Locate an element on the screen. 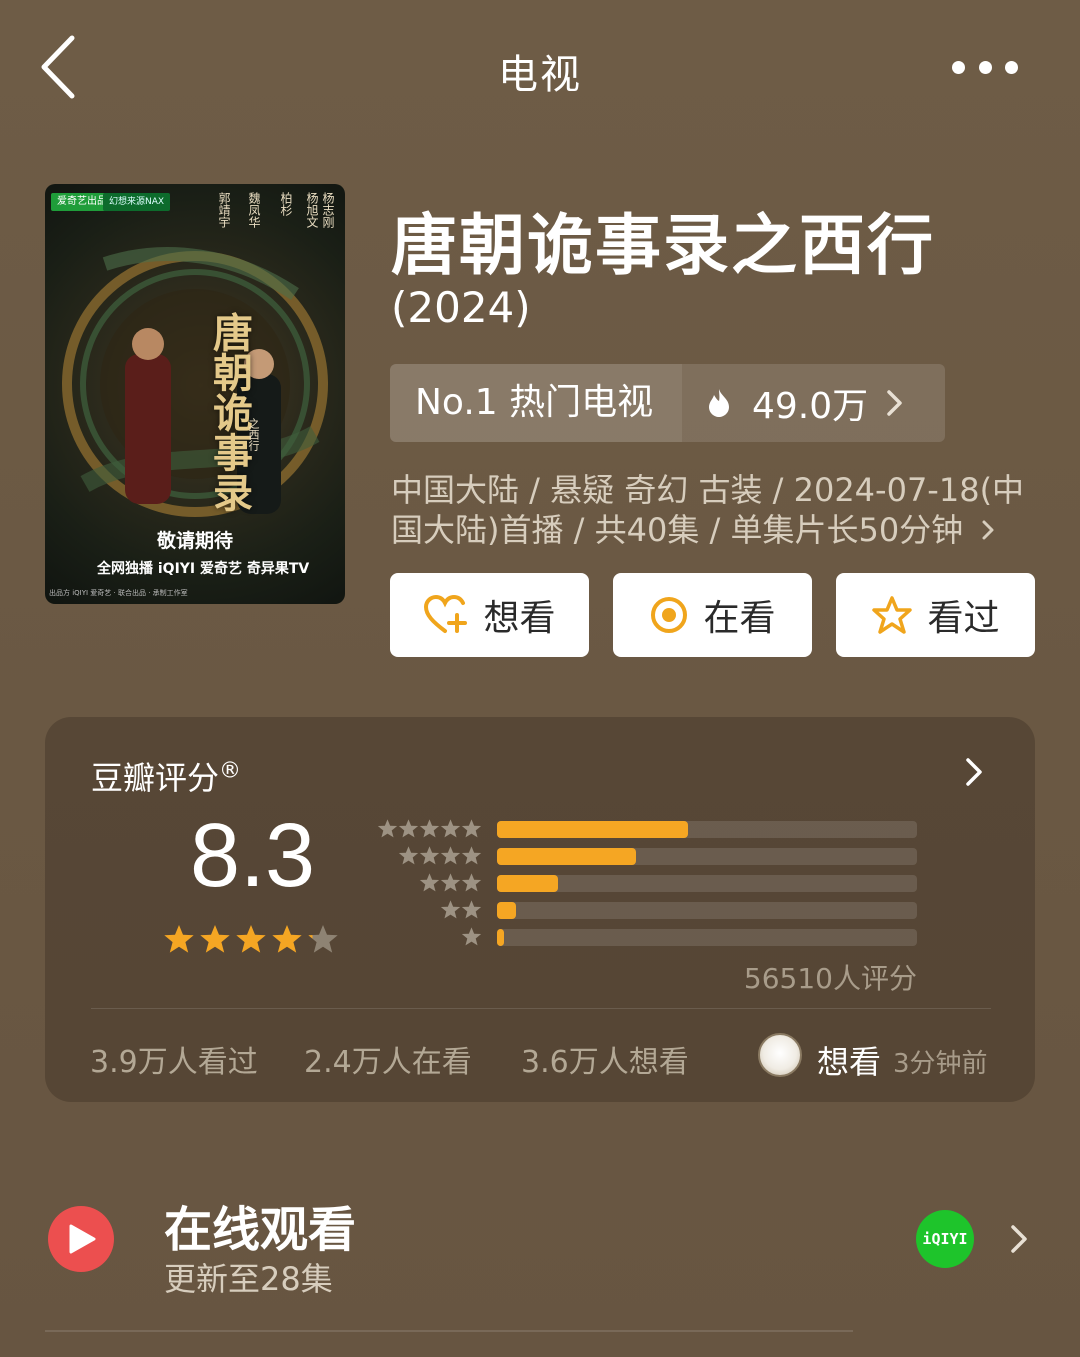 The width and height of the screenshot is (1080, 1357). watched-label: 看过 is located at coordinates (963, 618).